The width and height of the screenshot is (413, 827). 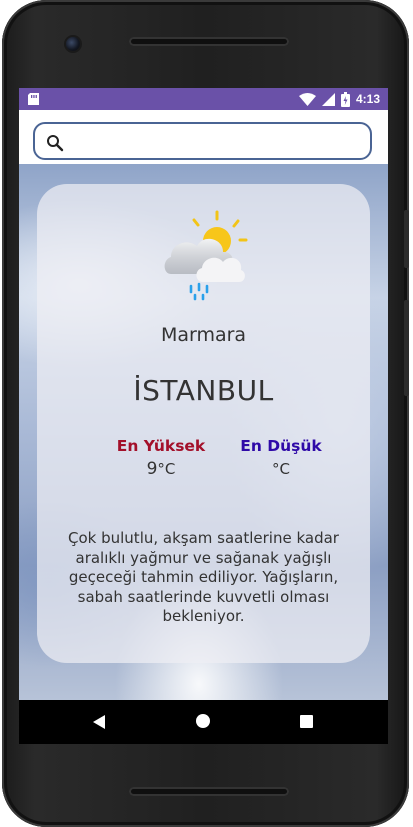 I want to click on navigation-bar, so click(x=203, y=722).